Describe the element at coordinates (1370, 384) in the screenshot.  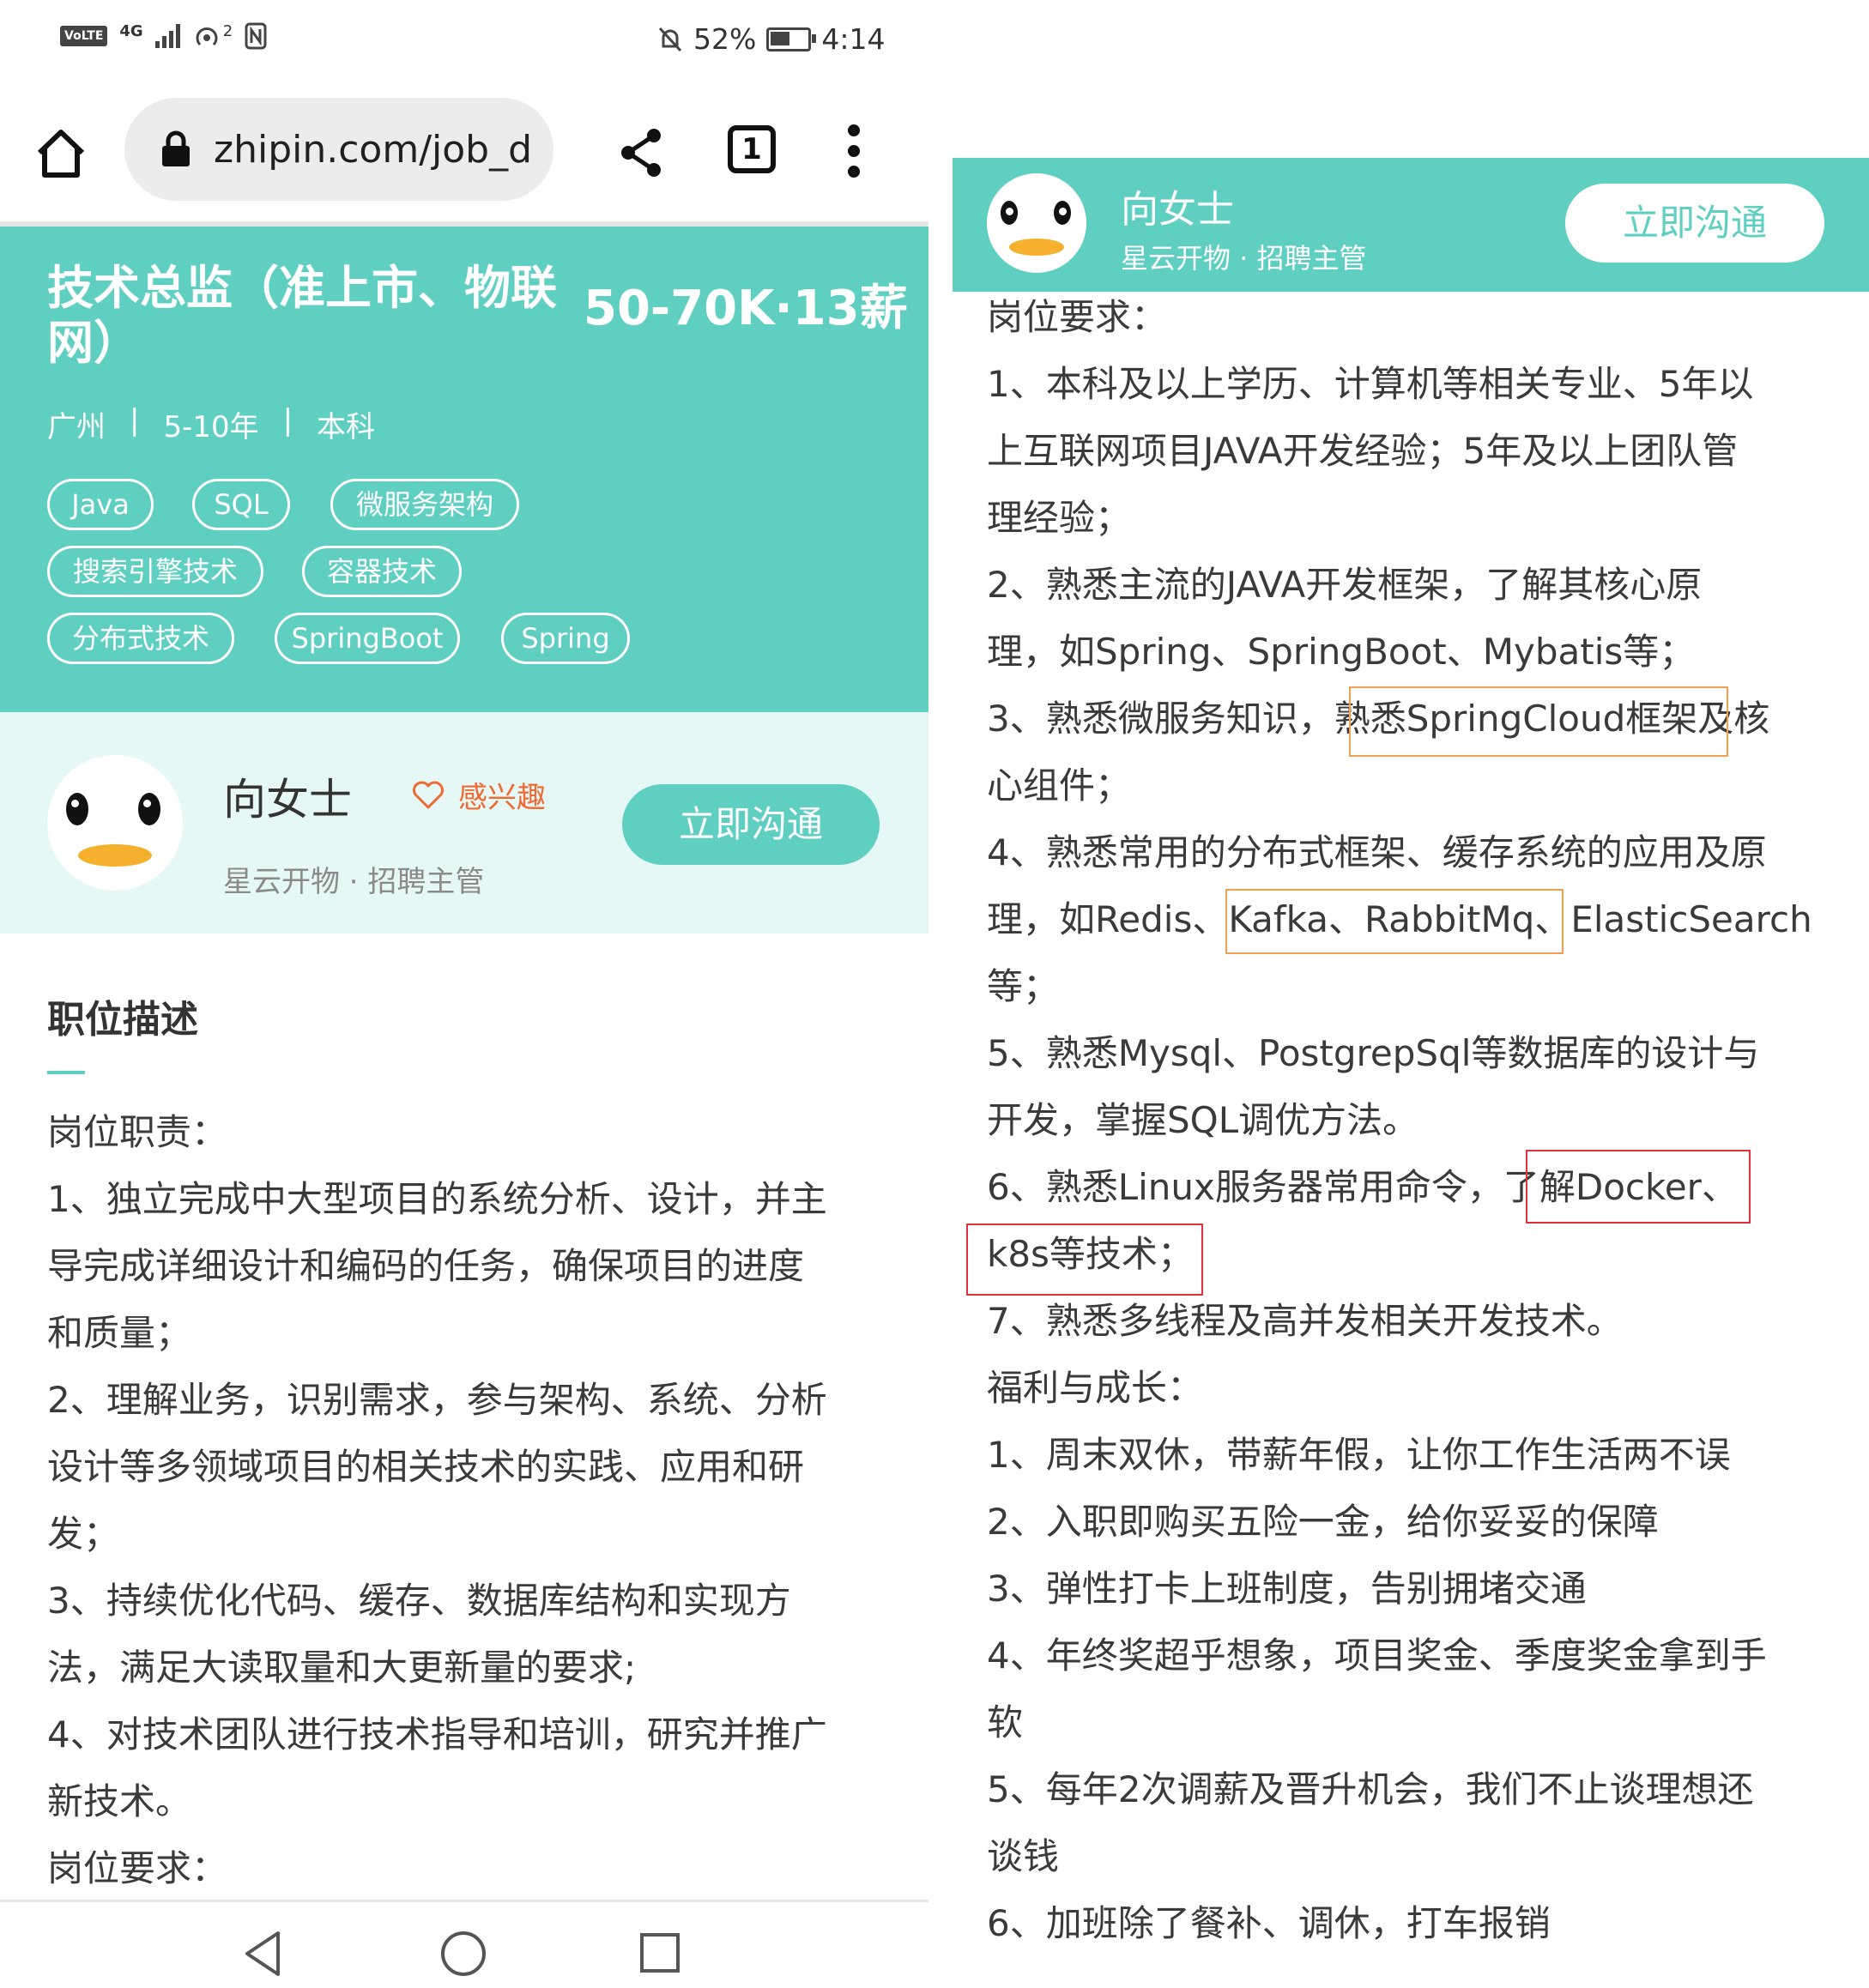
I see `req-line: 1、本科及以上学历、计算机等相关专业、5年以` at that location.